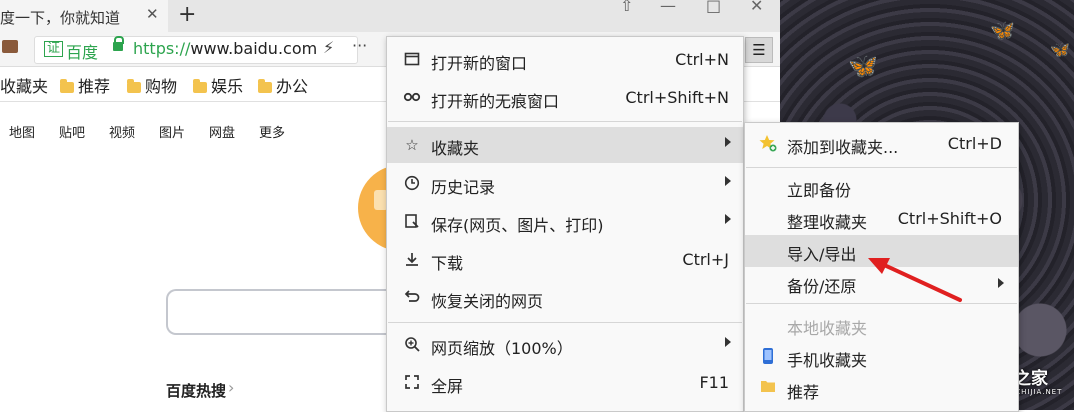  Describe the element at coordinates (705, 259) in the screenshot. I see `menu-item-shortcut: Ctrl+J` at that location.